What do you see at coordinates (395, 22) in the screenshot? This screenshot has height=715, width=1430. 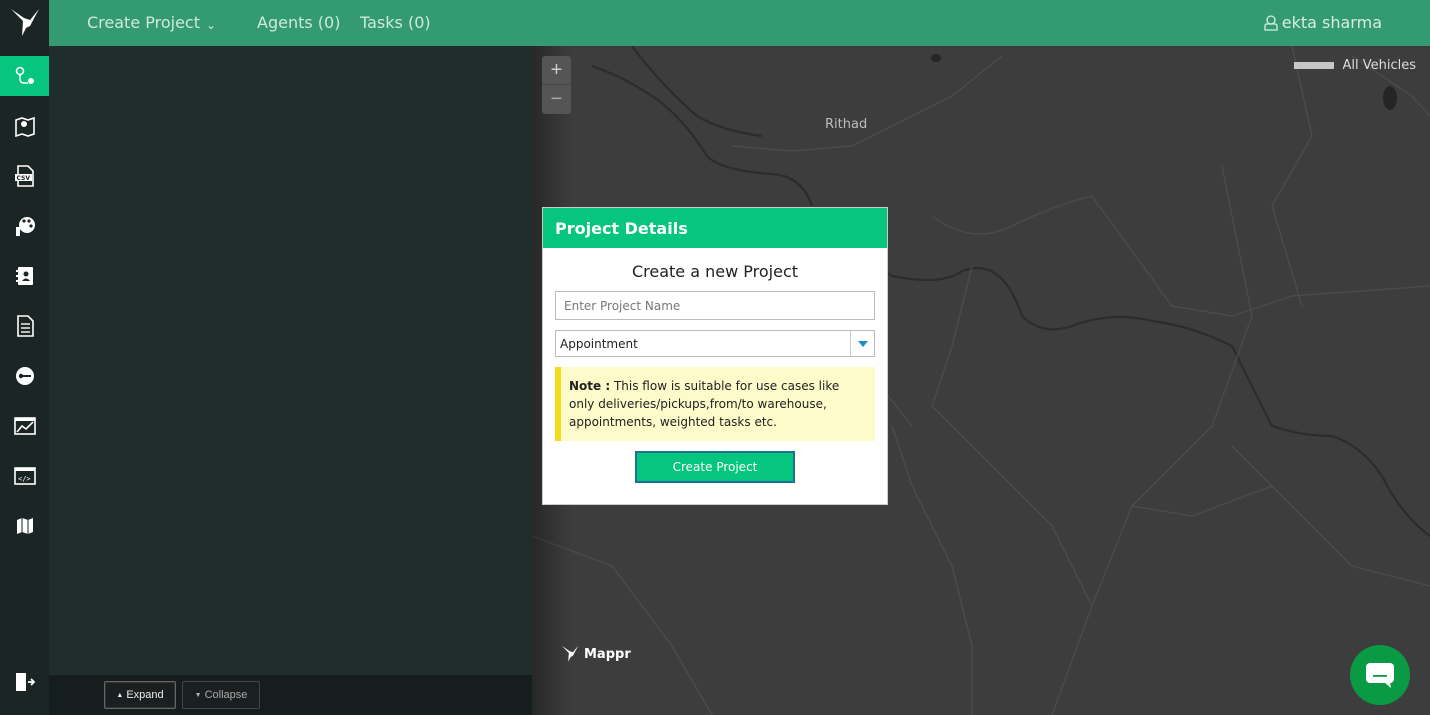 I see `tasks-tab: Tasks (0)` at bounding box center [395, 22].